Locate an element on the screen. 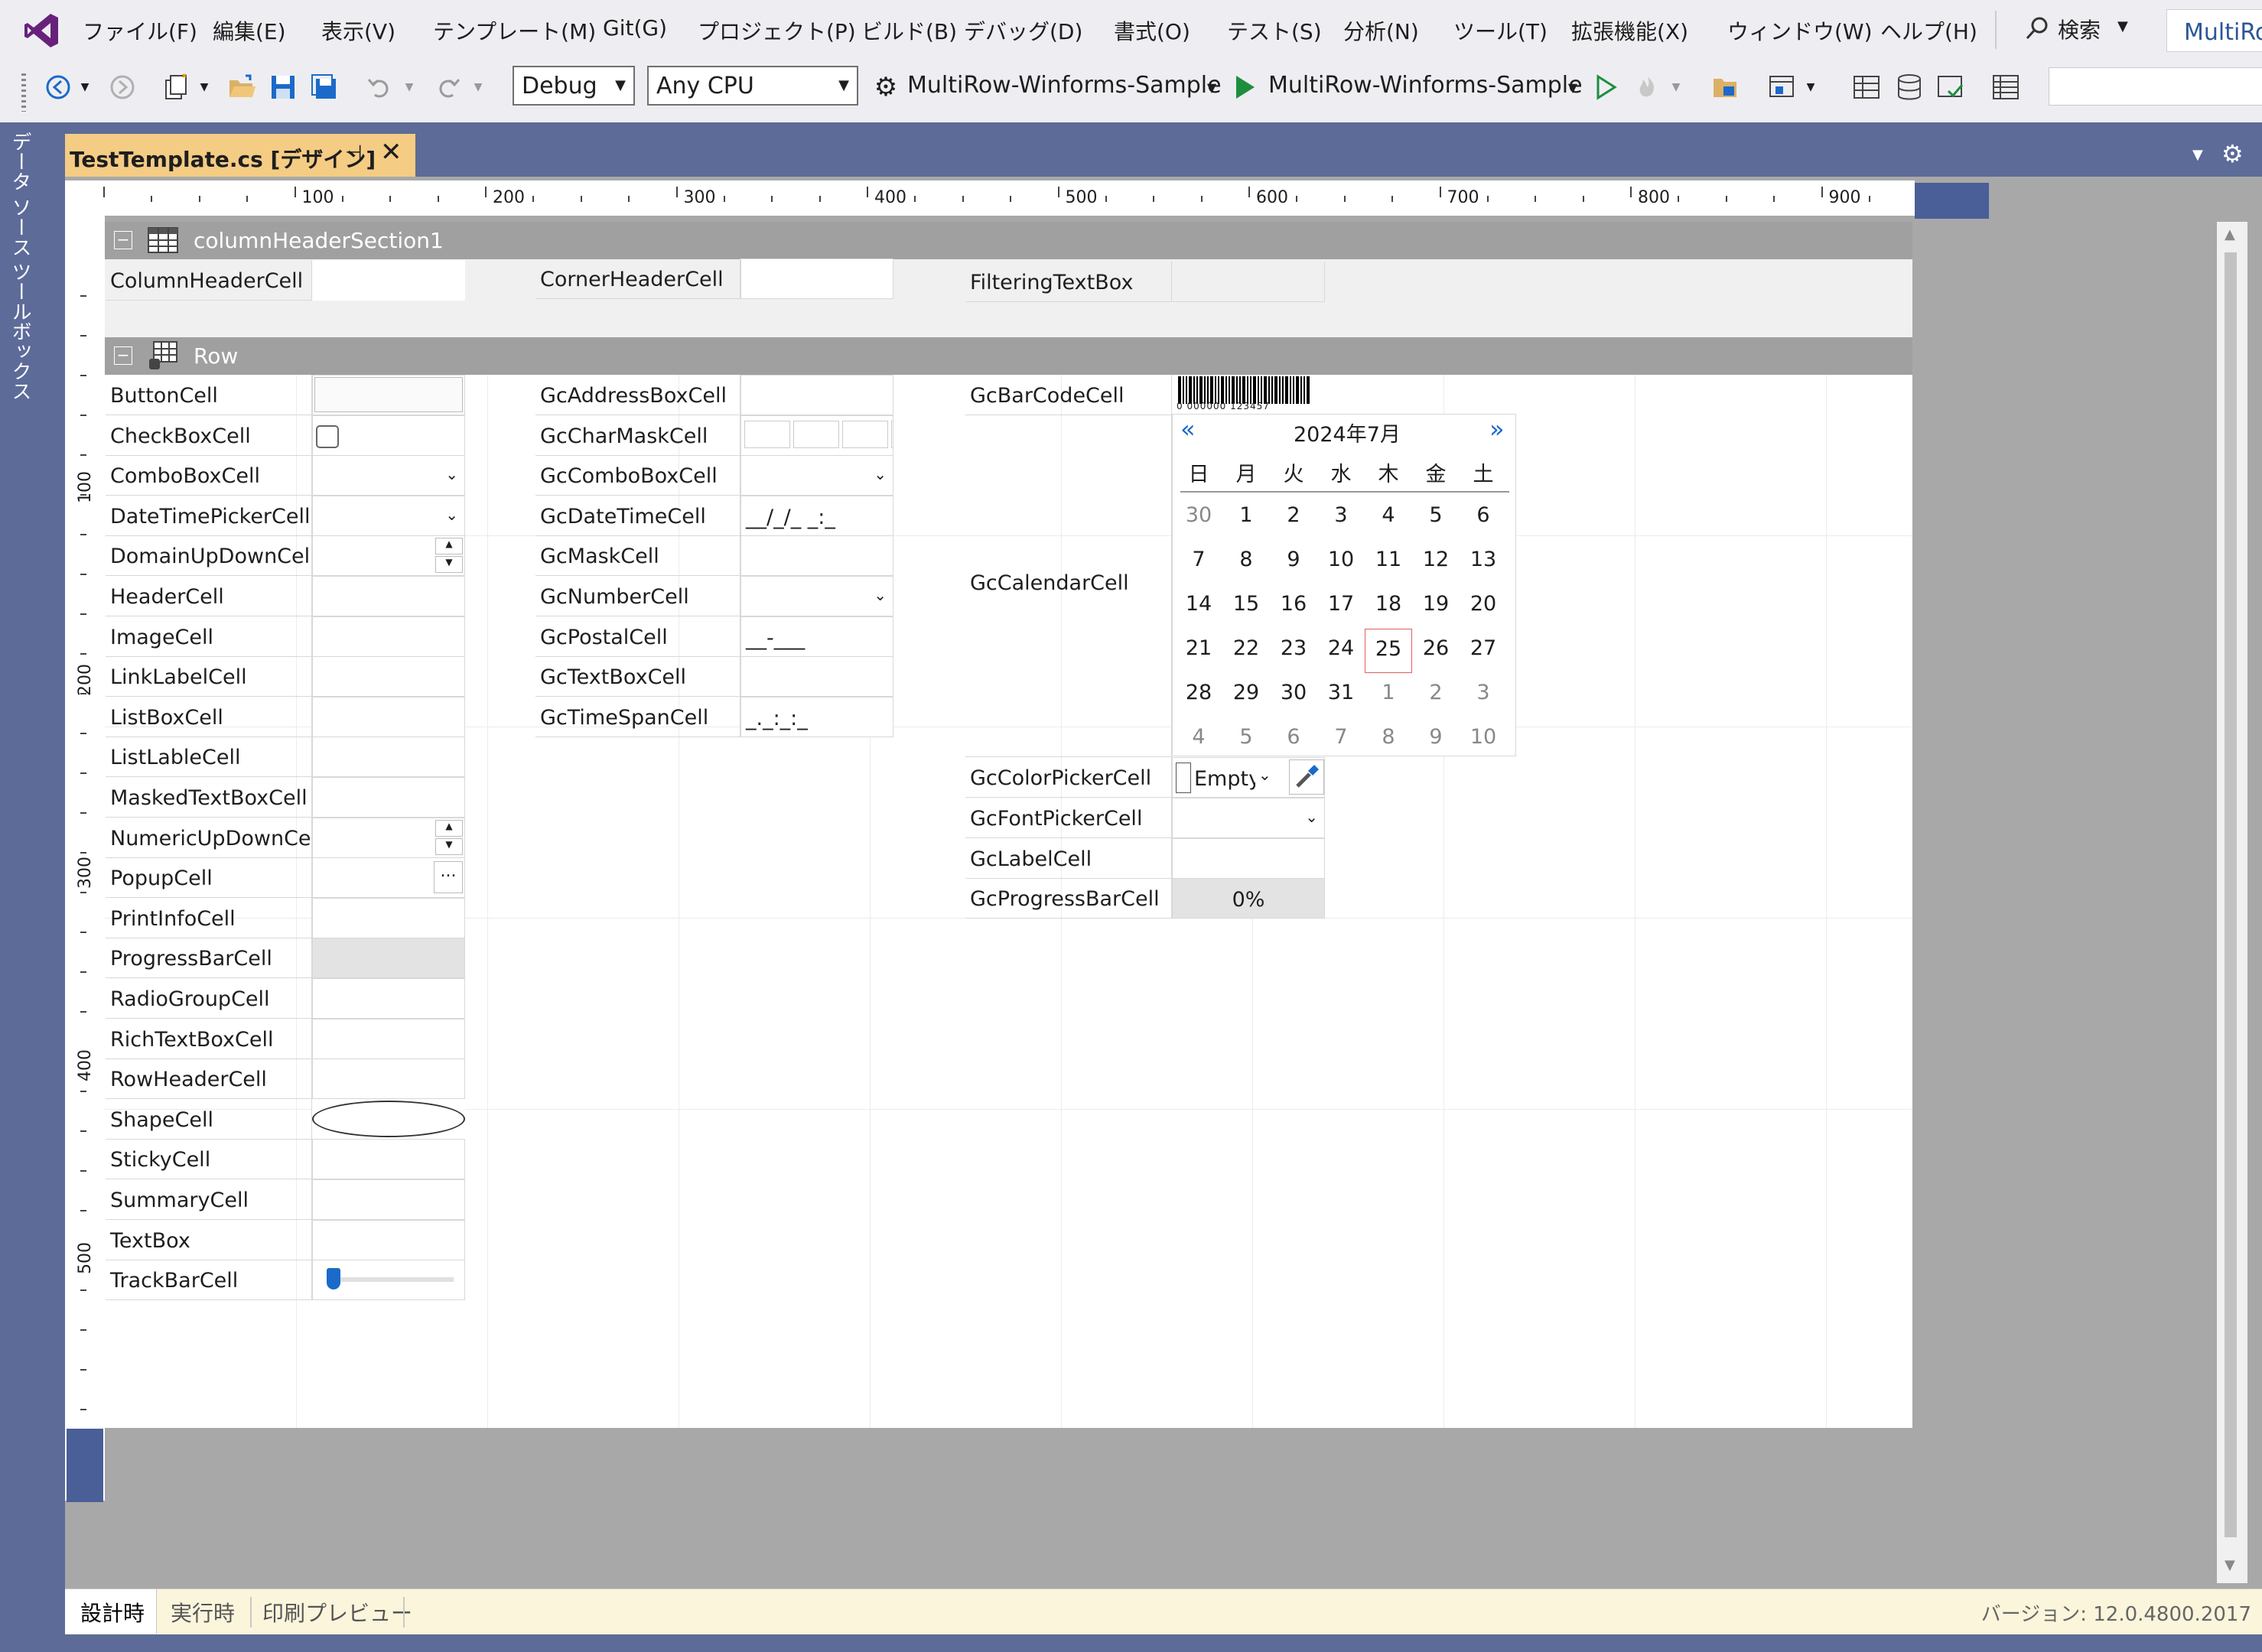  cell-value-progressbarcell is located at coordinates (388, 958).